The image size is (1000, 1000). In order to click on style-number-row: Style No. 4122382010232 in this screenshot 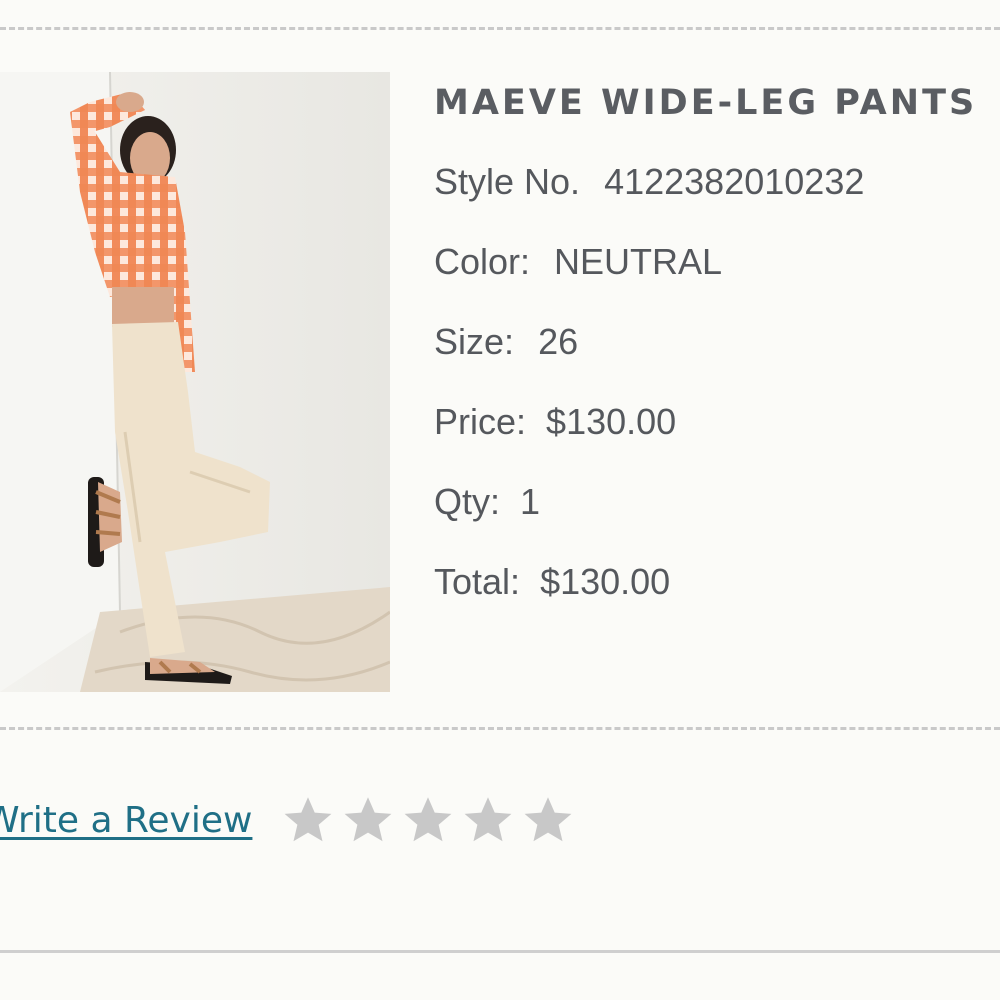, I will do `click(714, 182)`.